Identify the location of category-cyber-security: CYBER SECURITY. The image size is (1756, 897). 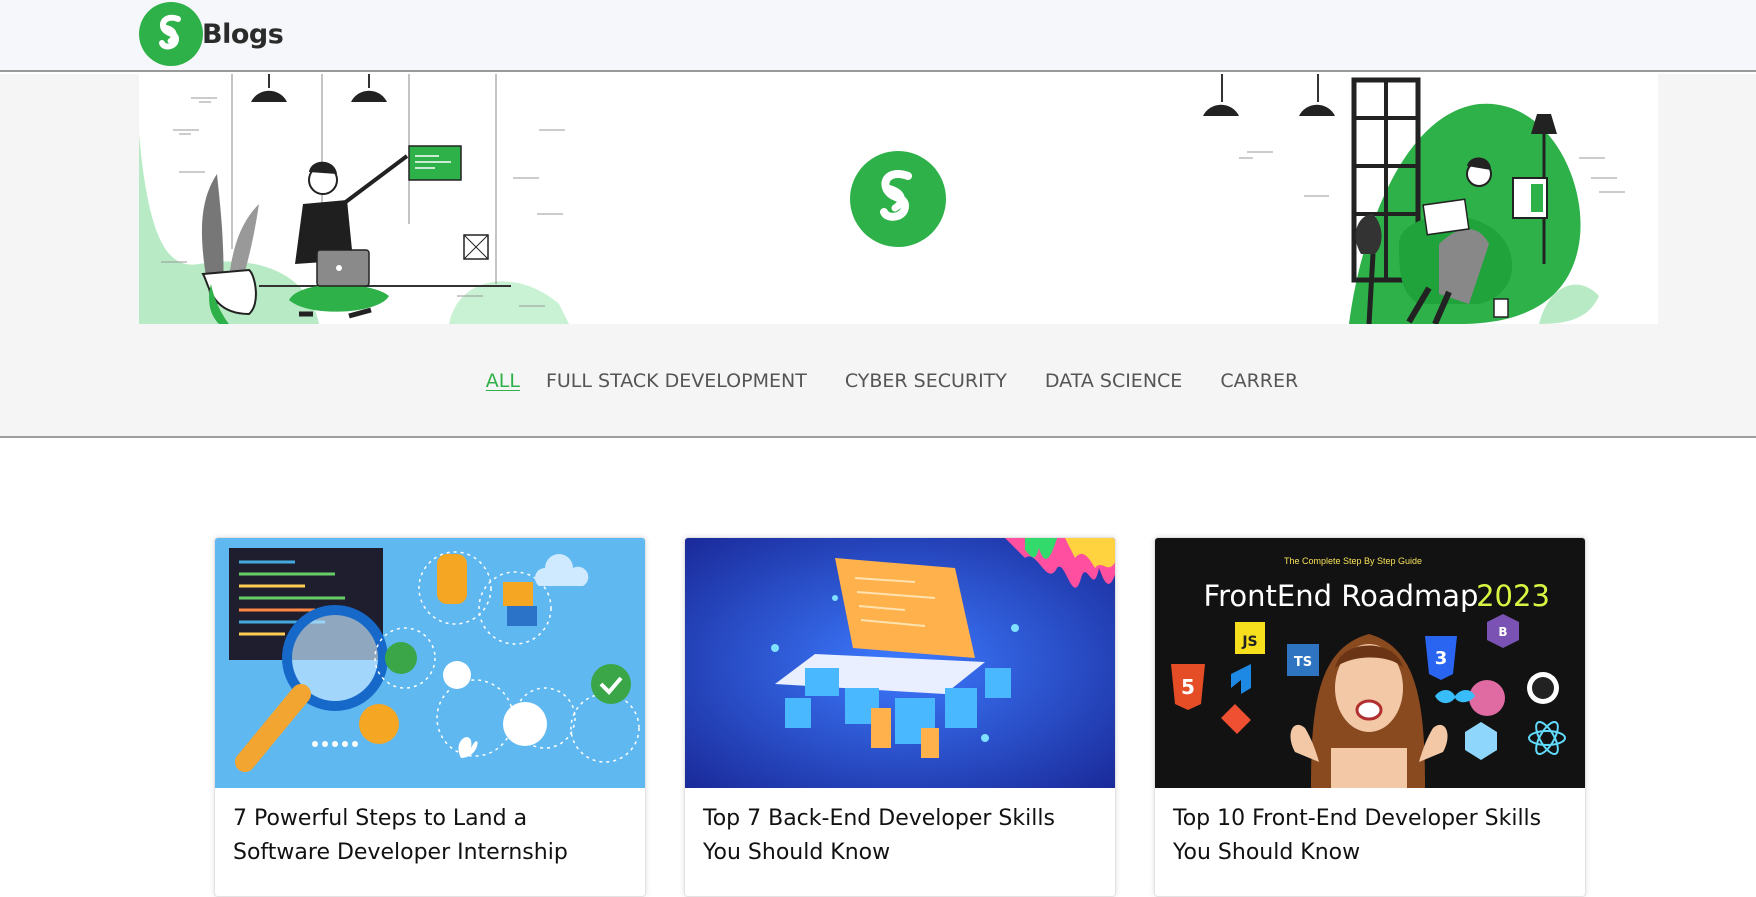
(926, 381).